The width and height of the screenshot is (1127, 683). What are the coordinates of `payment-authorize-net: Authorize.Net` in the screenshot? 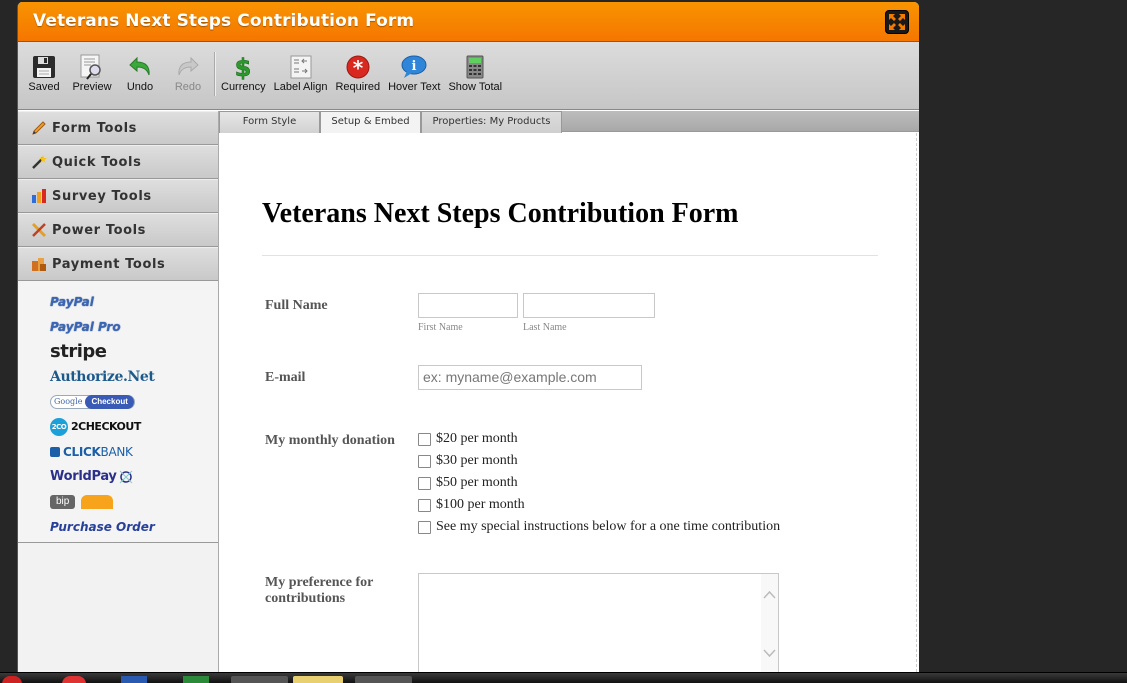 It's located at (134, 376).